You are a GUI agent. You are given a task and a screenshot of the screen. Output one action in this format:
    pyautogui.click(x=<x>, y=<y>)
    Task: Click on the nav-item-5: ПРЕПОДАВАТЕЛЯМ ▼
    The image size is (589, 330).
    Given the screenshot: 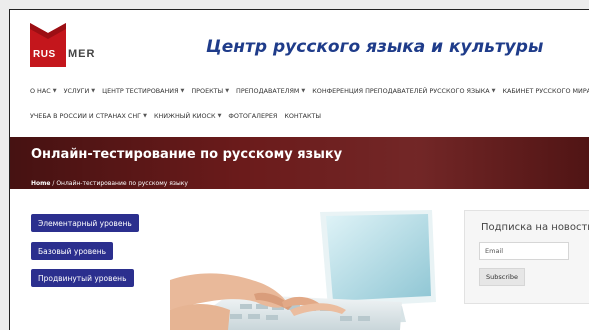 What is the action you would take?
    pyautogui.click(x=270, y=91)
    